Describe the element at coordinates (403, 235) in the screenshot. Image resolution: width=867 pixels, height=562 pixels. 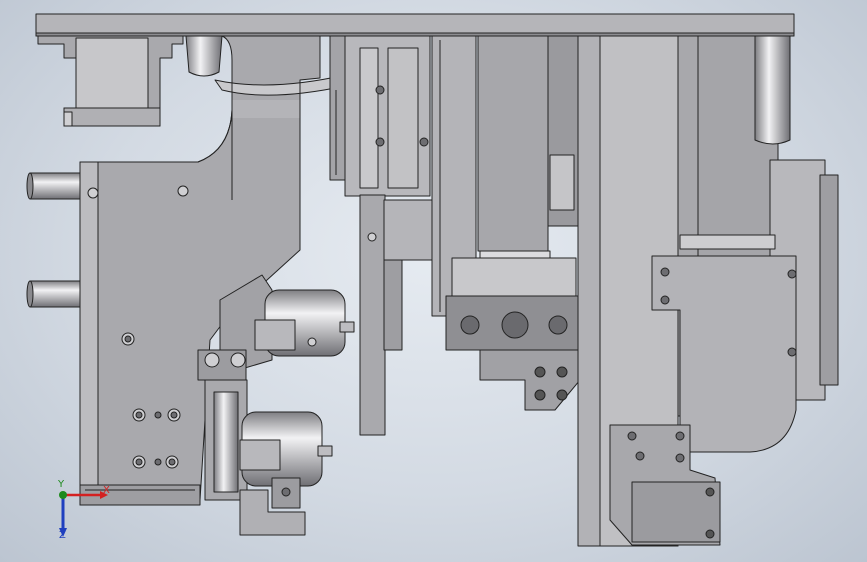
I see `center-rail` at that location.